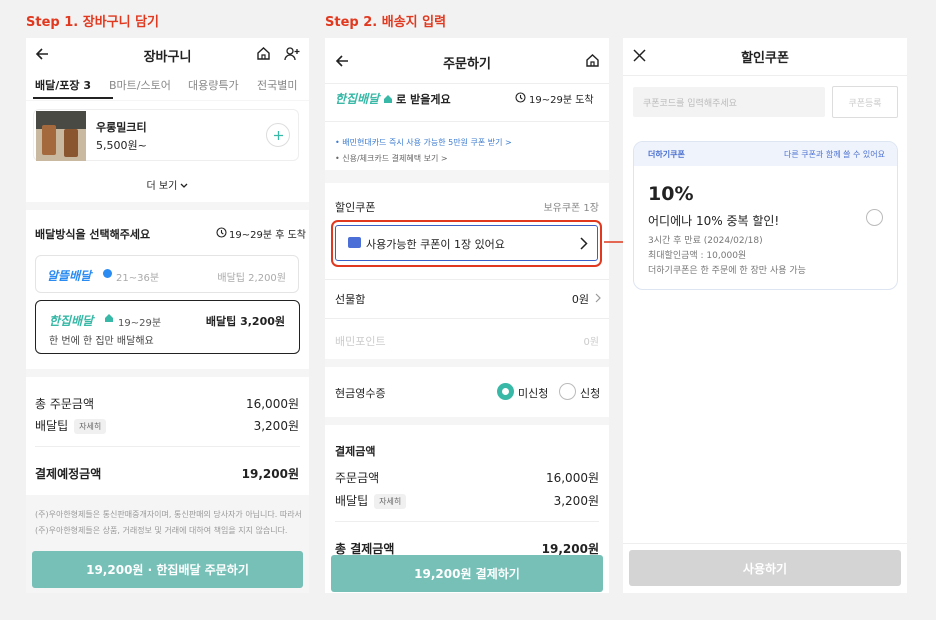 The height and width of the screenshot is (620, 936). Describe the element at coordinates (467, 64) in the screenshot. I see `order-title: 주문하기` at that location.